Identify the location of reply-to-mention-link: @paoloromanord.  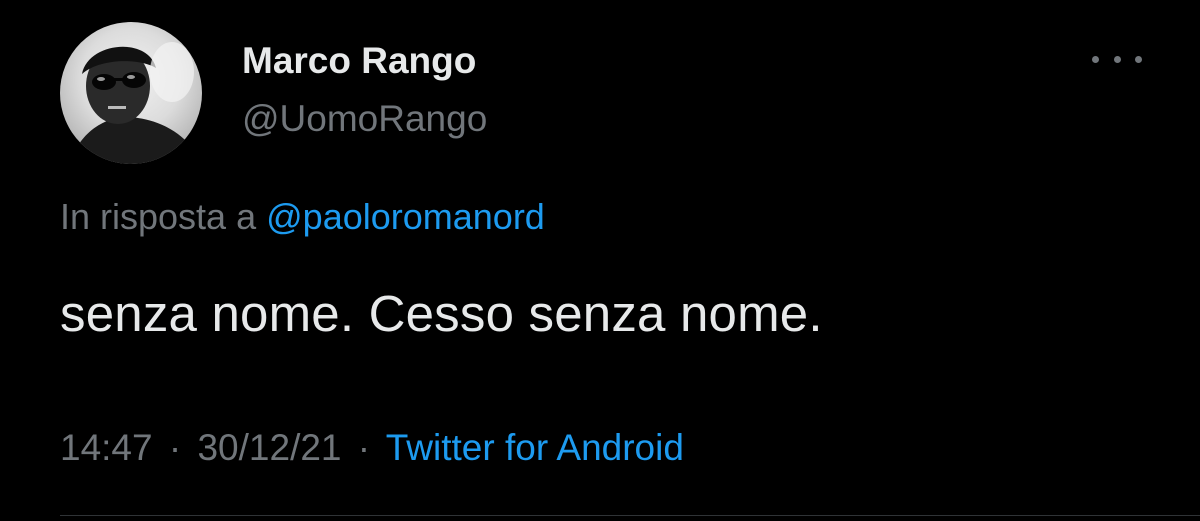
(405, 216).